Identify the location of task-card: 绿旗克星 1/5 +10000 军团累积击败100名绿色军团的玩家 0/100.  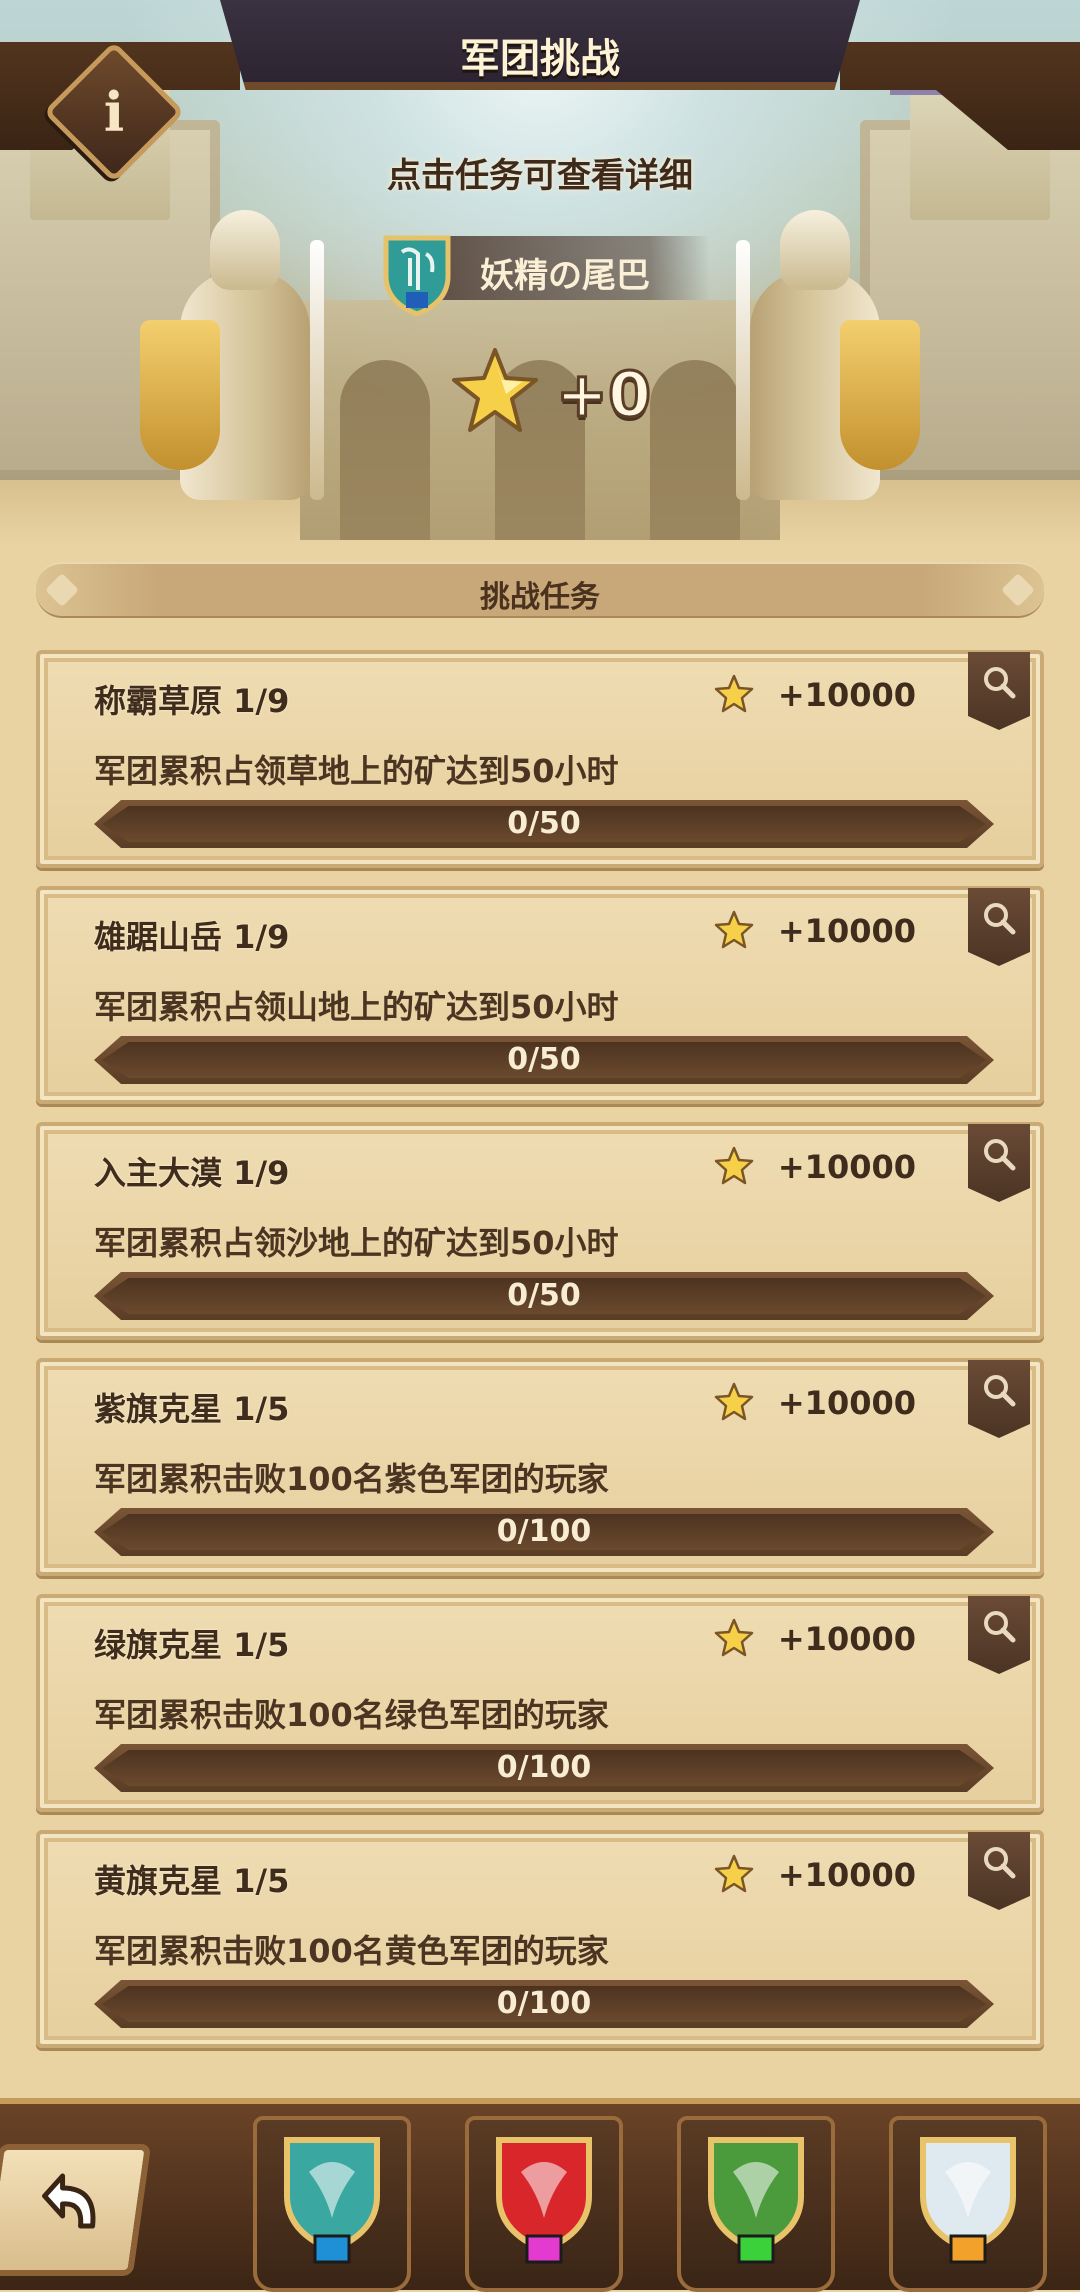
(540, 1703).